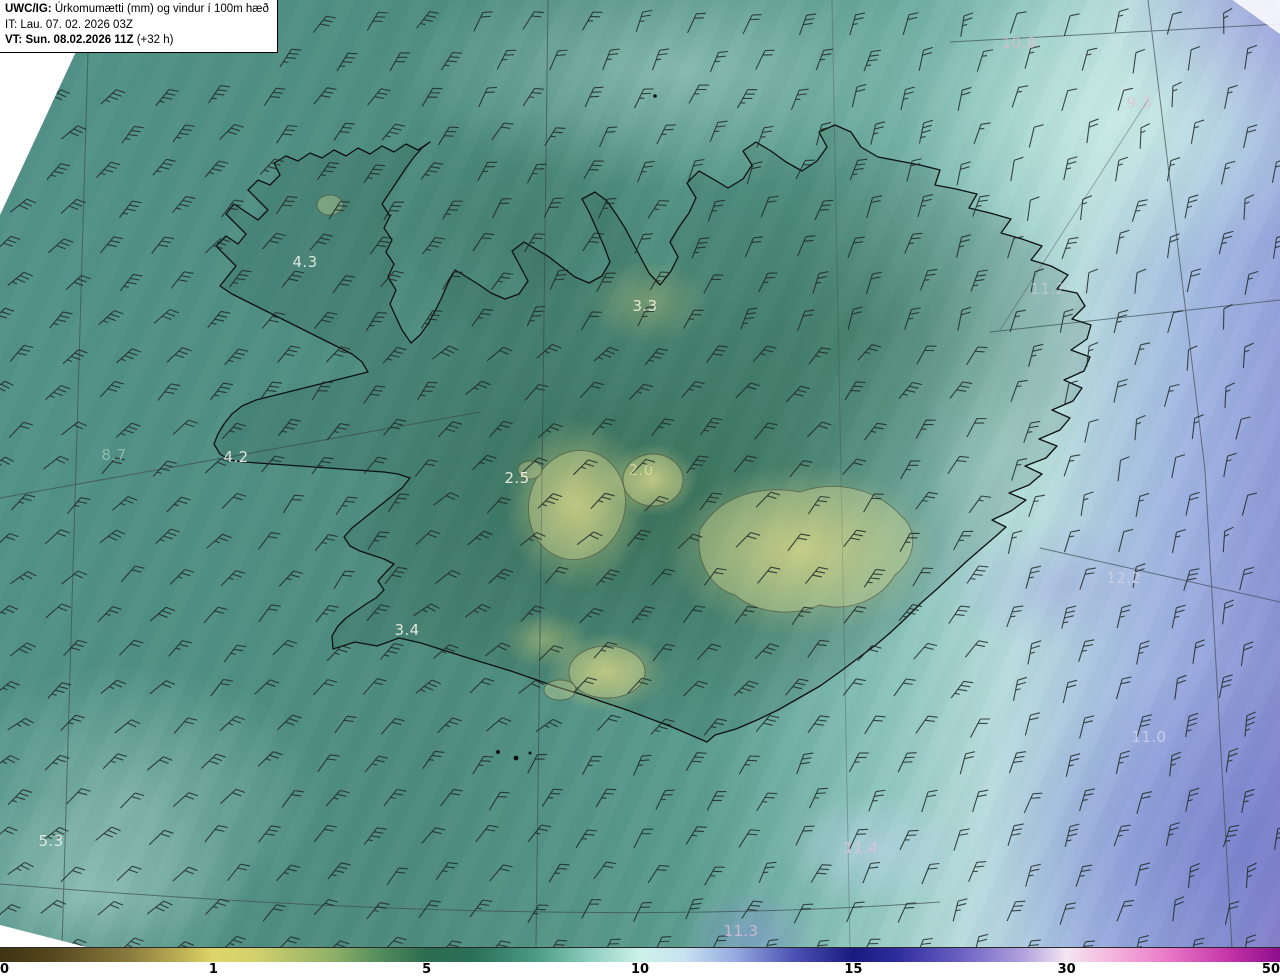 This screenshot has height=978, width=1280. I want to click on colorbar-tick: 15, so click(853, 969).